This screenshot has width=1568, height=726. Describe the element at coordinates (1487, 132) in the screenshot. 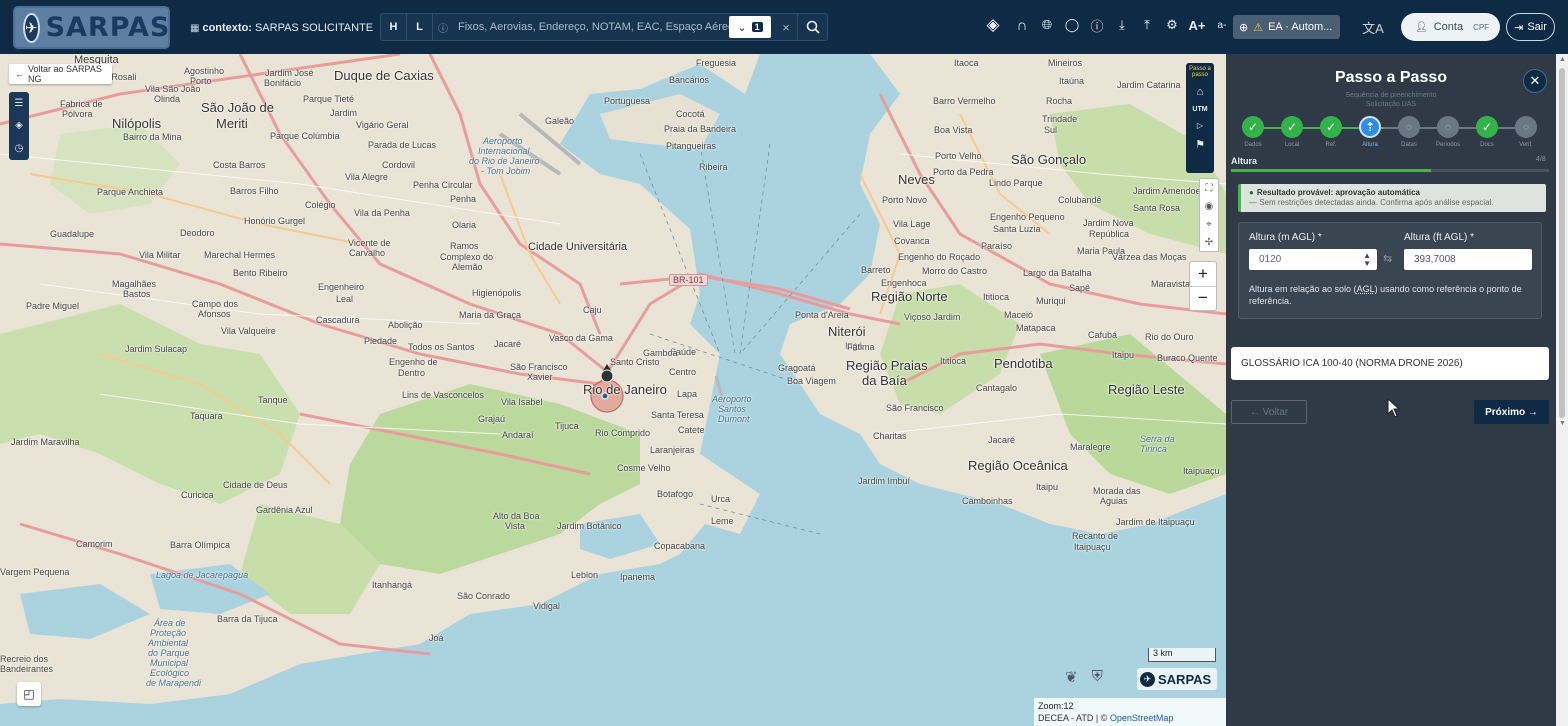

I see `step-7: ✓ Docs` at that location.